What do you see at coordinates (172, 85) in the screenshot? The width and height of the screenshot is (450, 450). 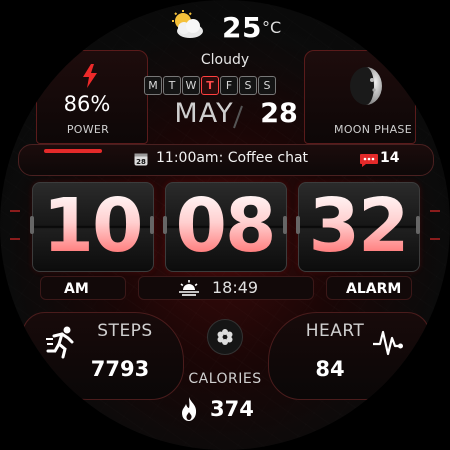 I see `weekday-1: T` at bounding box center [172, 85].